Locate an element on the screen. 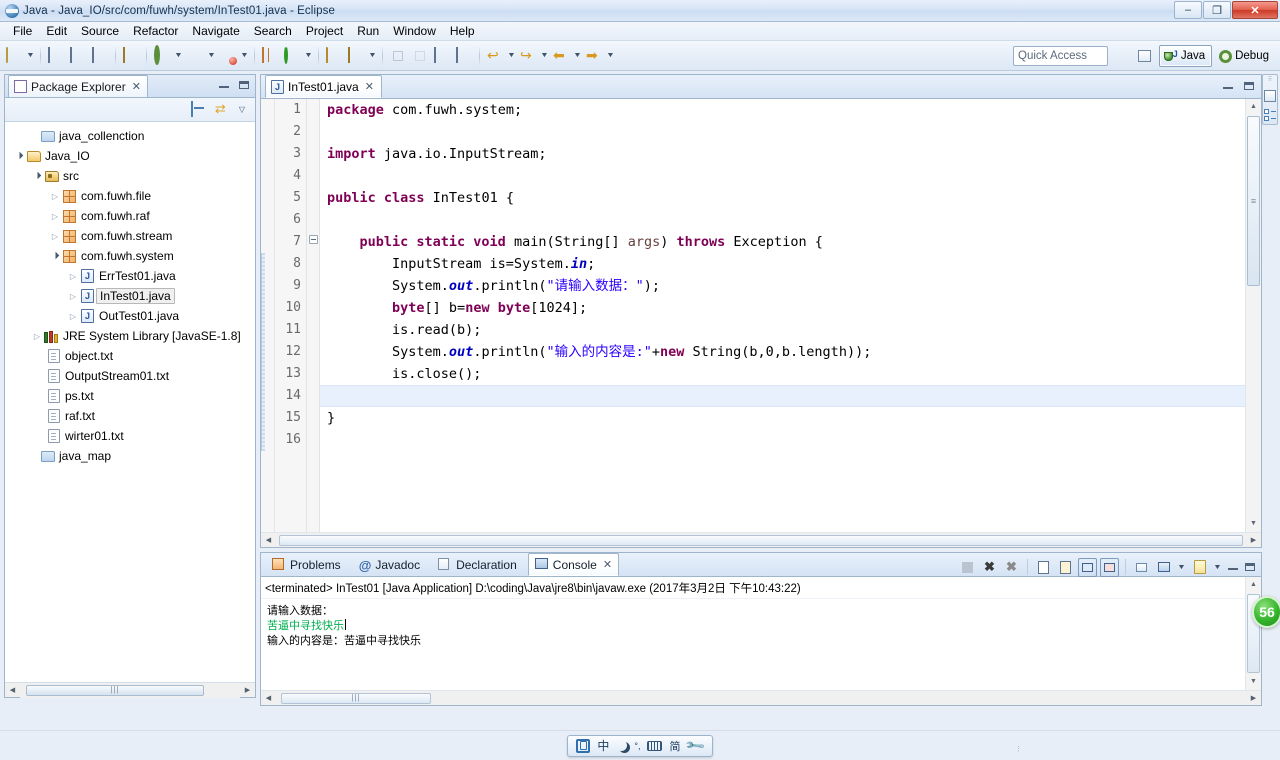 The image size is (1280, 760). ime-moon-icon is located at coordinates (621, 745).